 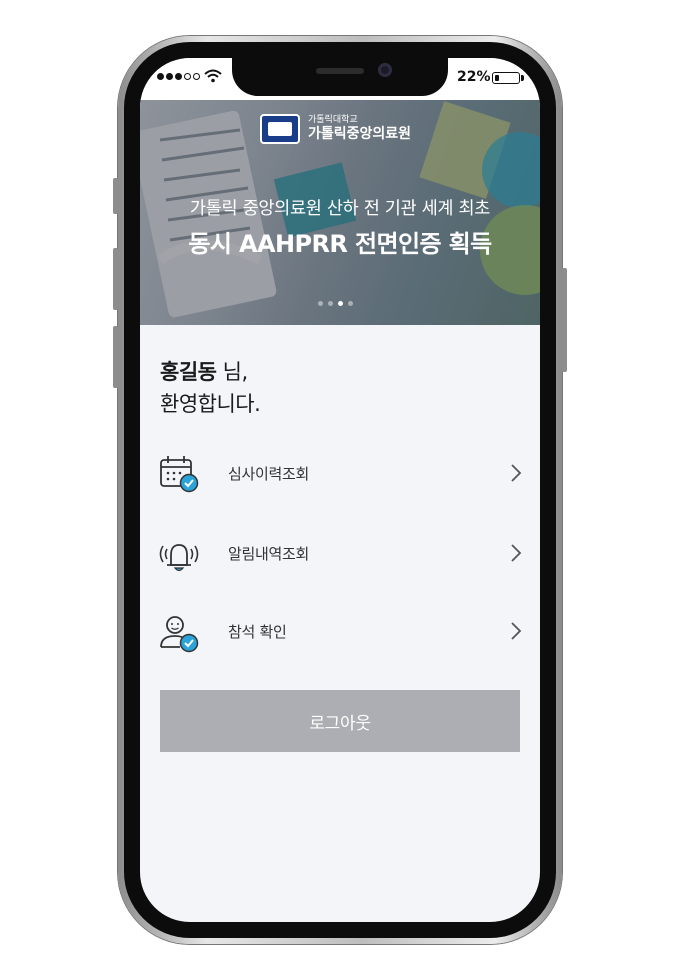 I want to click on mute-switch, so click(x=115, y=196).